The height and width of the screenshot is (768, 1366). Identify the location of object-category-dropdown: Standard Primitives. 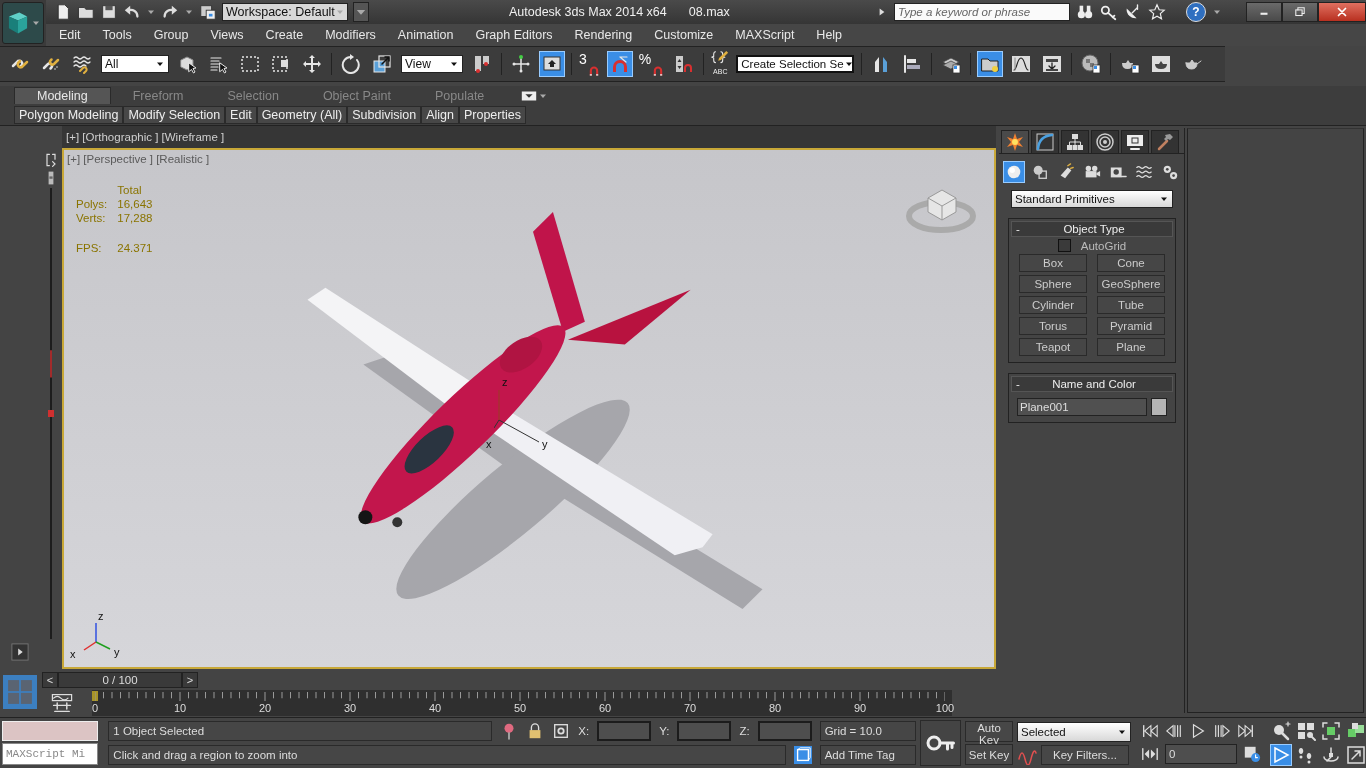
(1092, 199).